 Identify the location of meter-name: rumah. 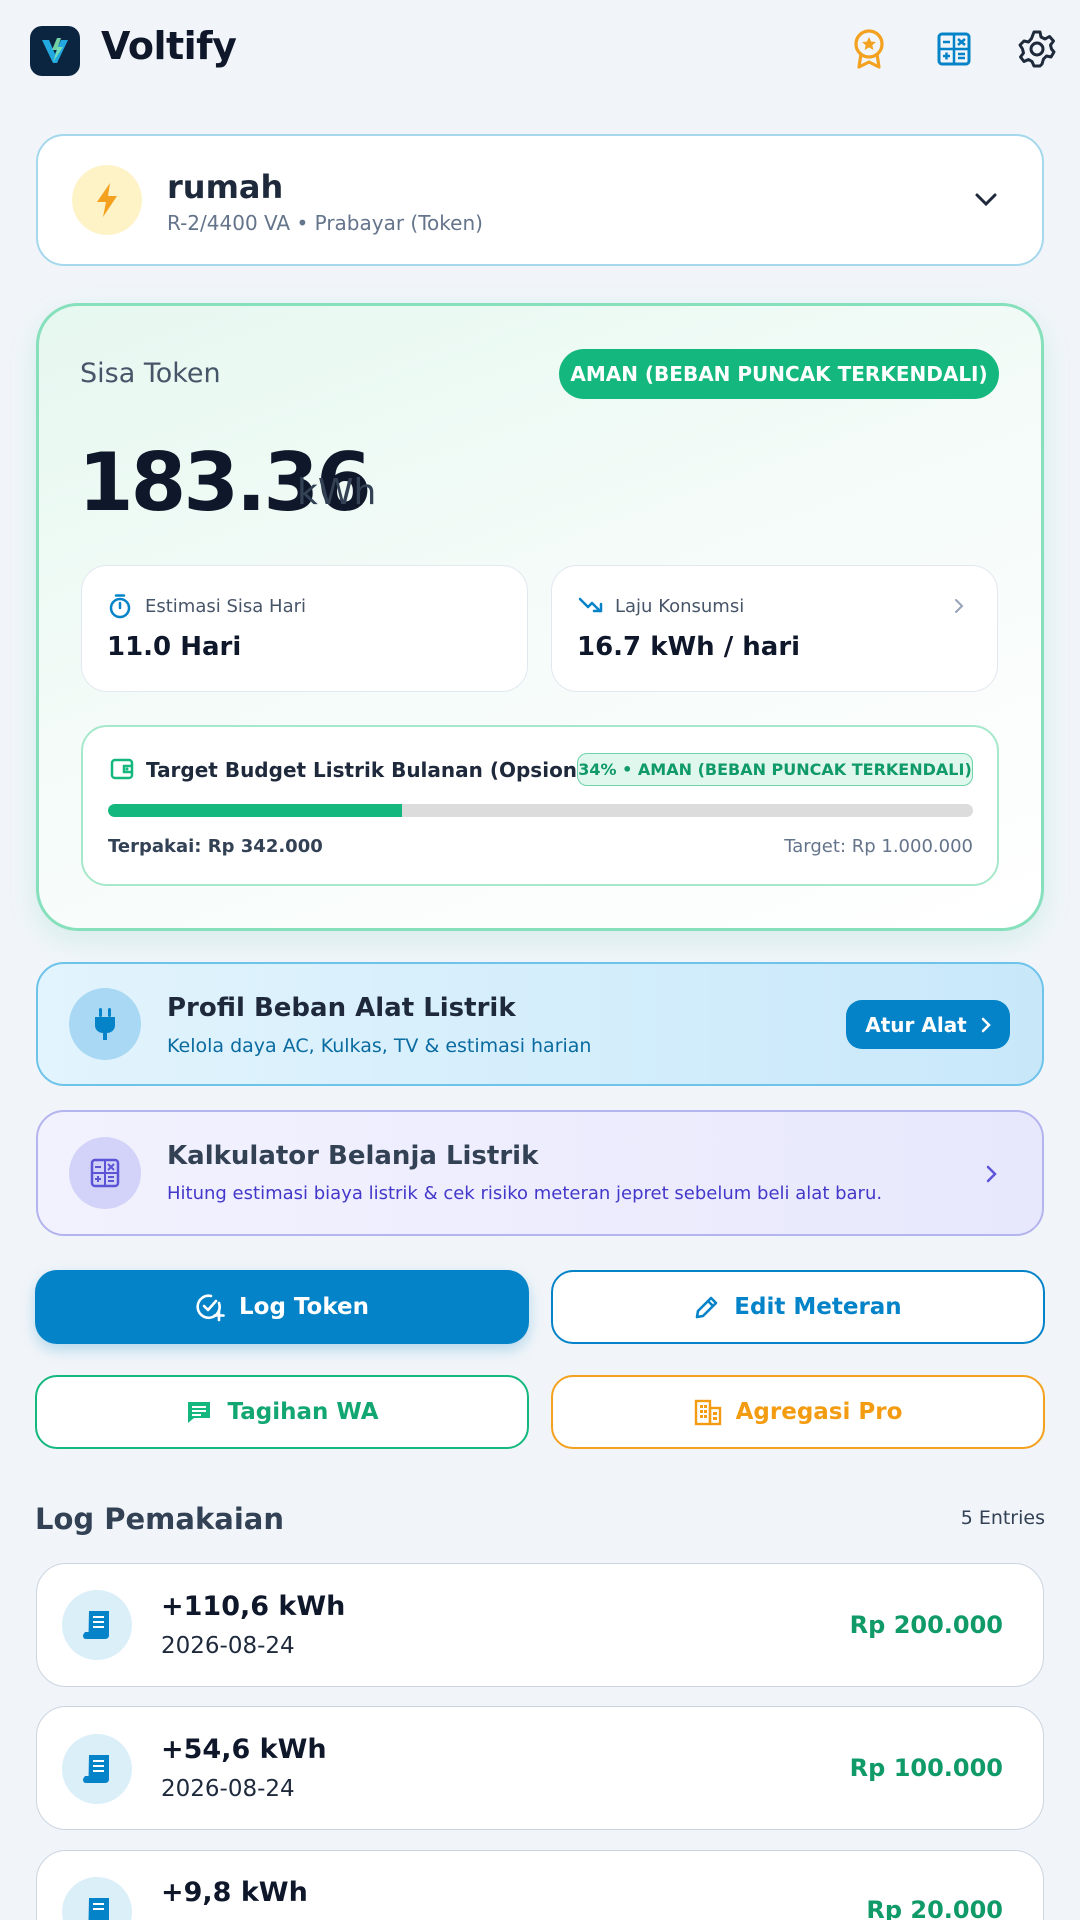
(225, 187).